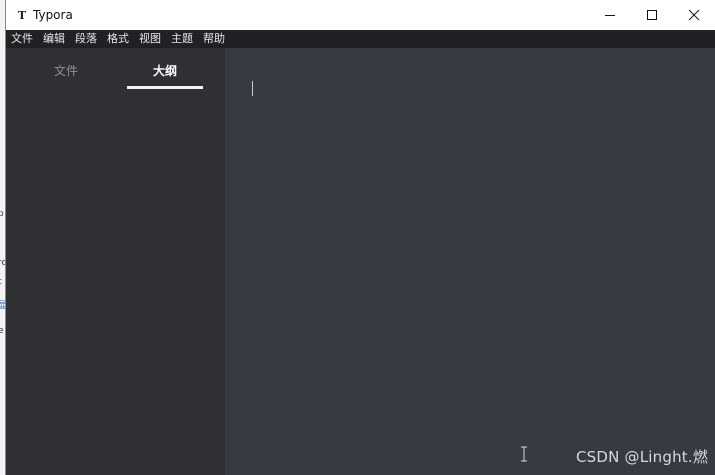 Image resolution: width=715 pixels, height=475 pixels. Describe the element at coordinates (182, 39) in the screenshot. I see `menu-theme: 主题` at that location.